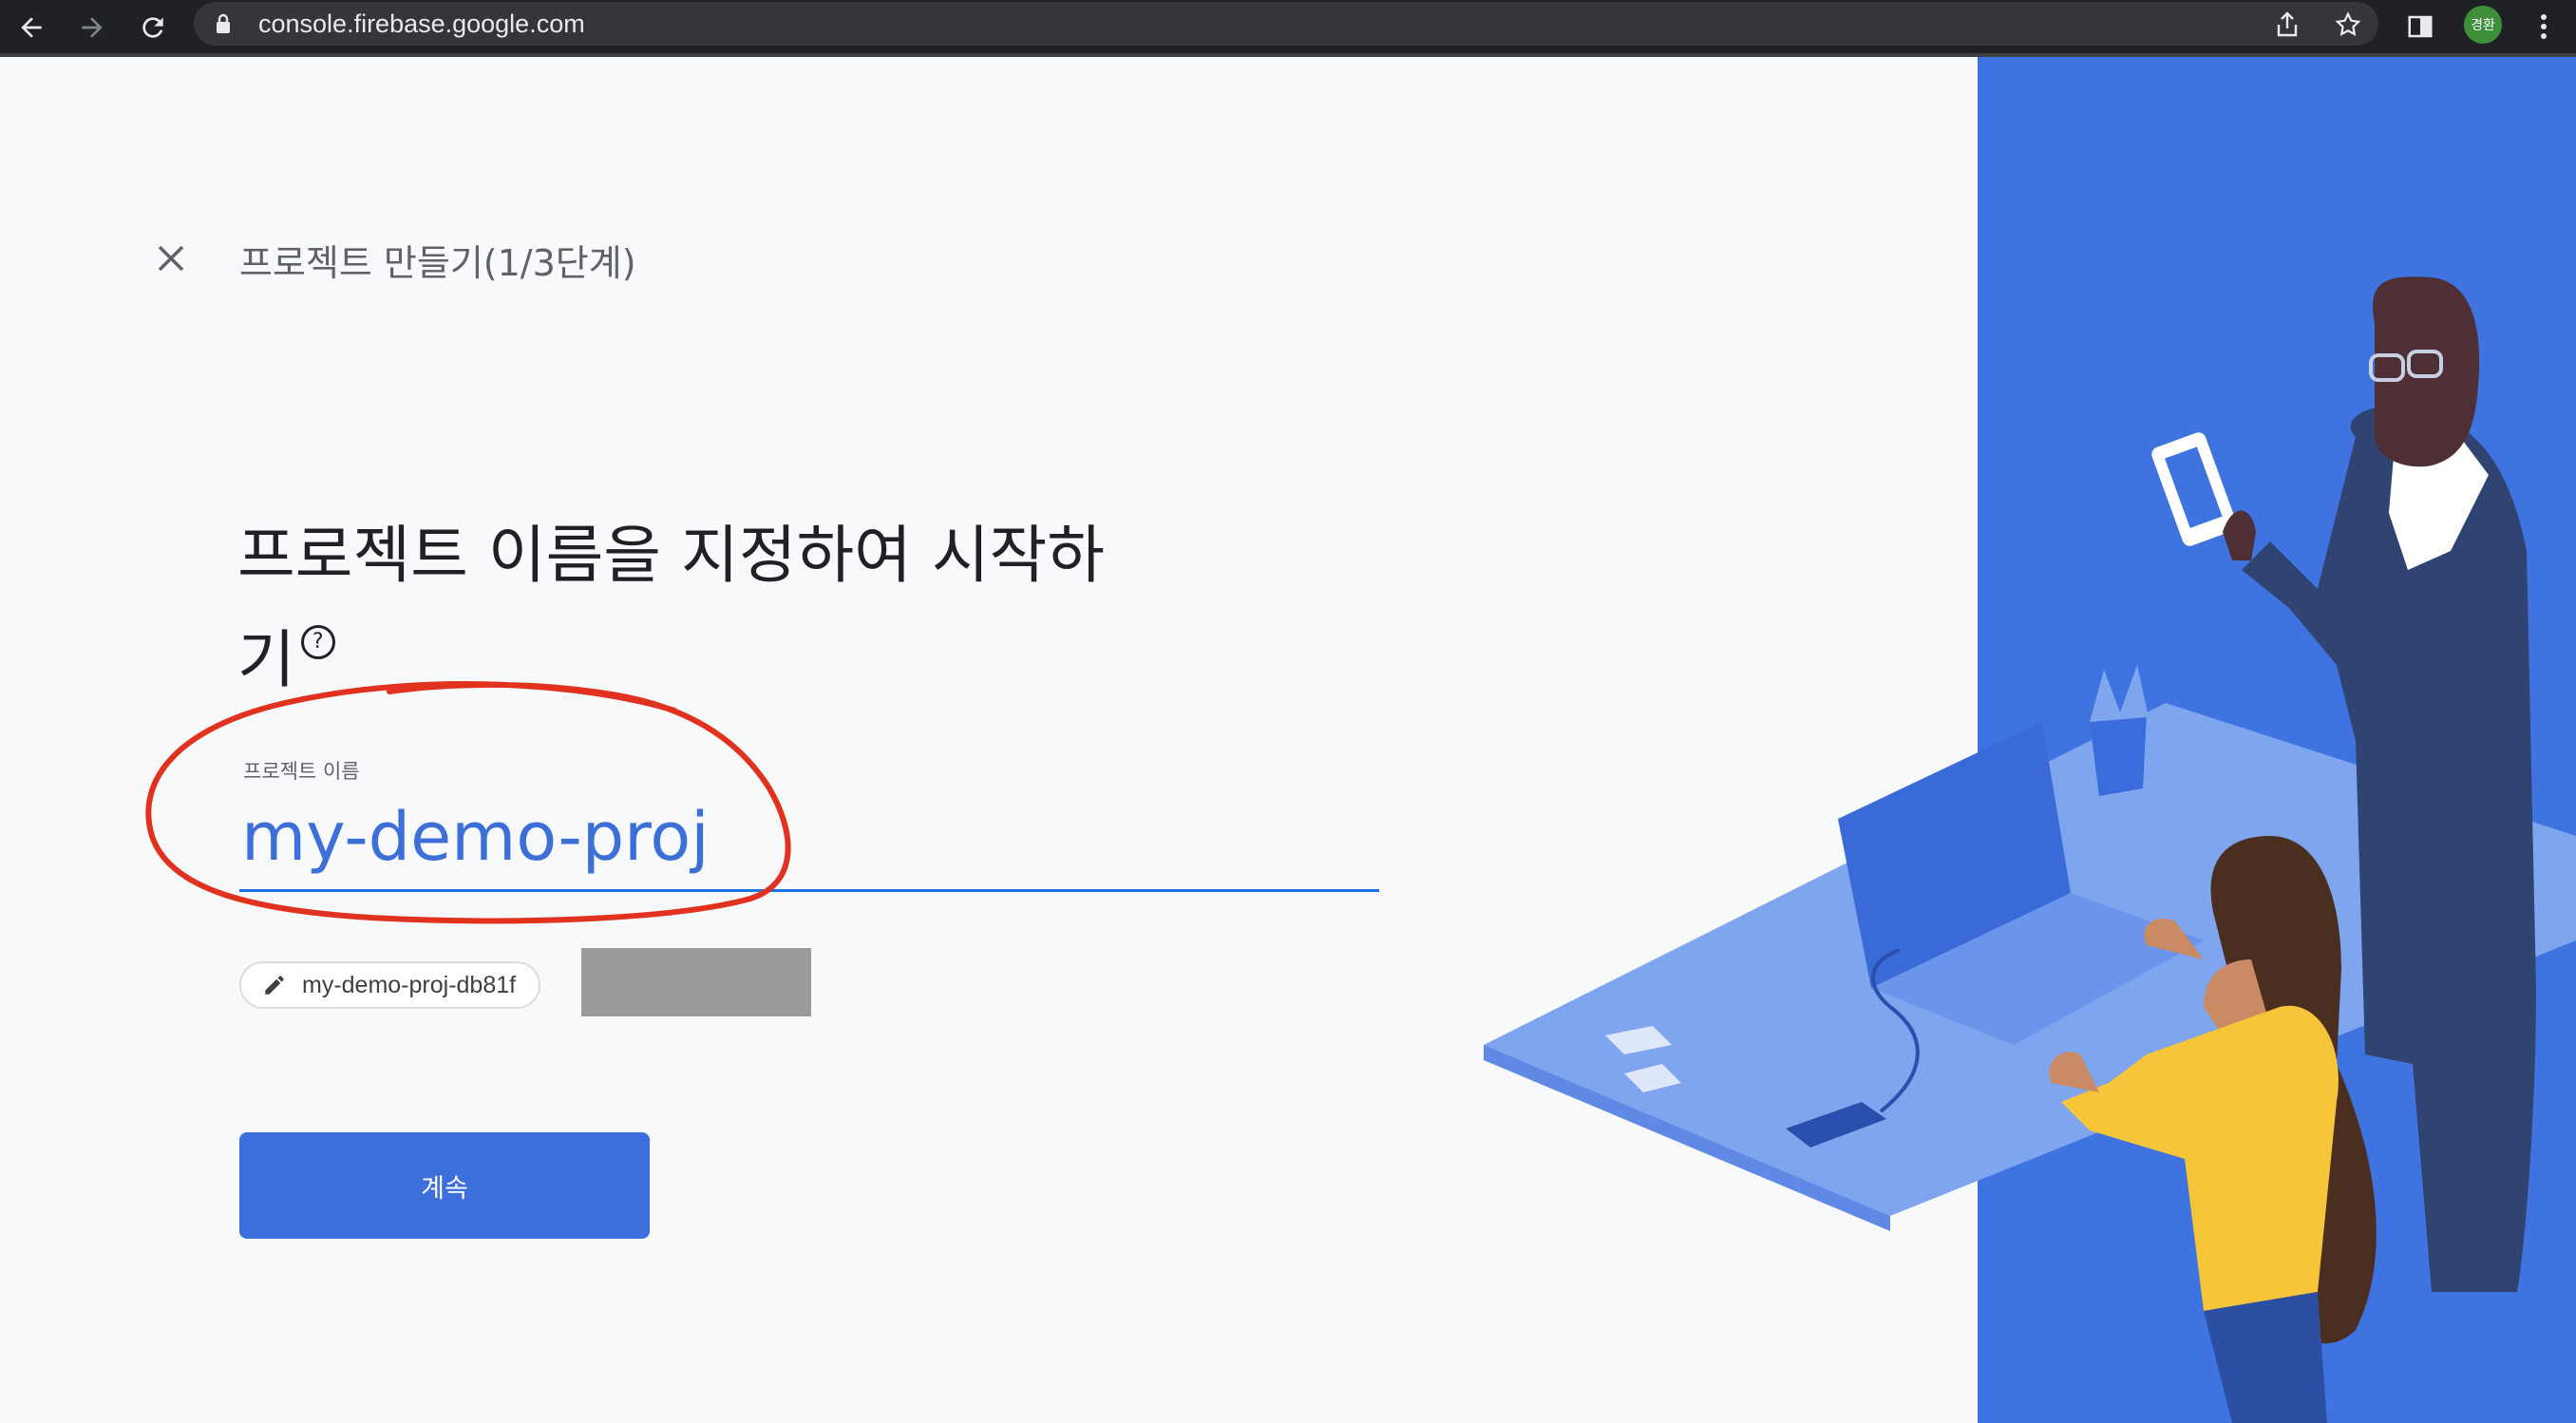 The image size is (2576, 1423). Describe the element at coordinates (696, 982) in the screenshot. I see `redacted-region` at that location.